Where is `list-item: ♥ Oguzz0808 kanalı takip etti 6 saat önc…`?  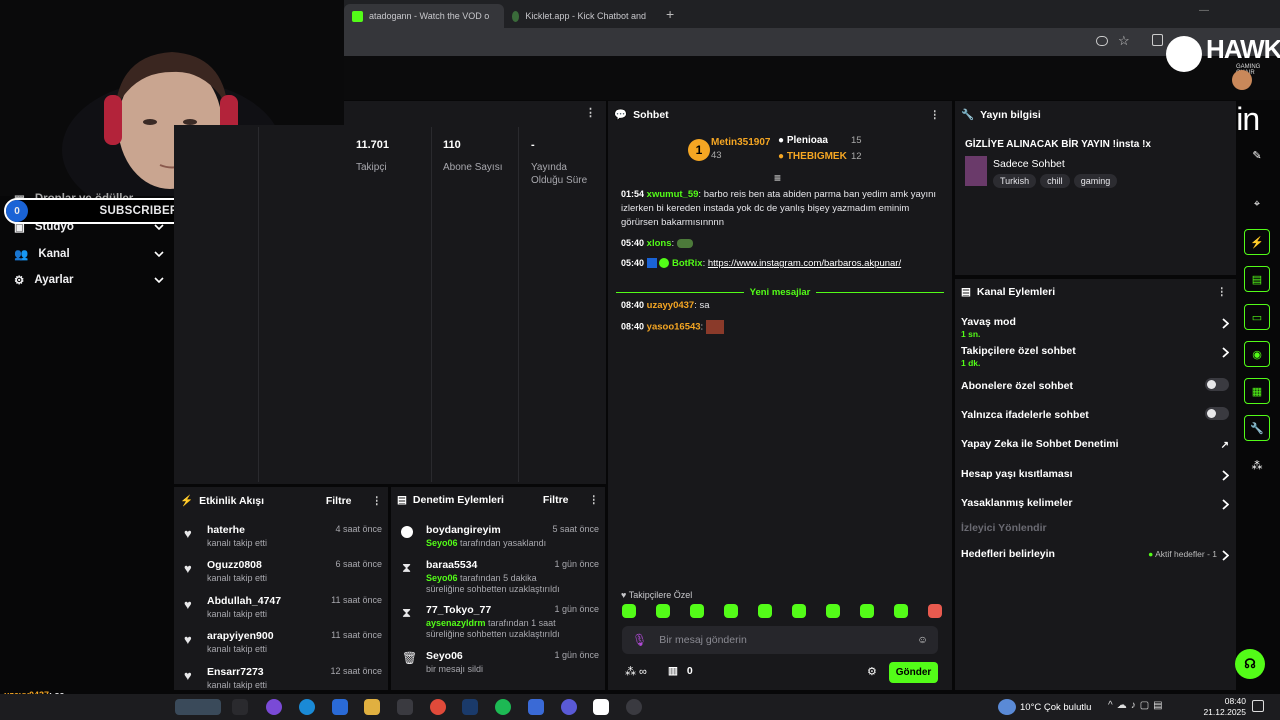 list-item: ♥ Oguzz0808 kanalı takip etti 6 saat önc… is located at coordinates (282, 577).